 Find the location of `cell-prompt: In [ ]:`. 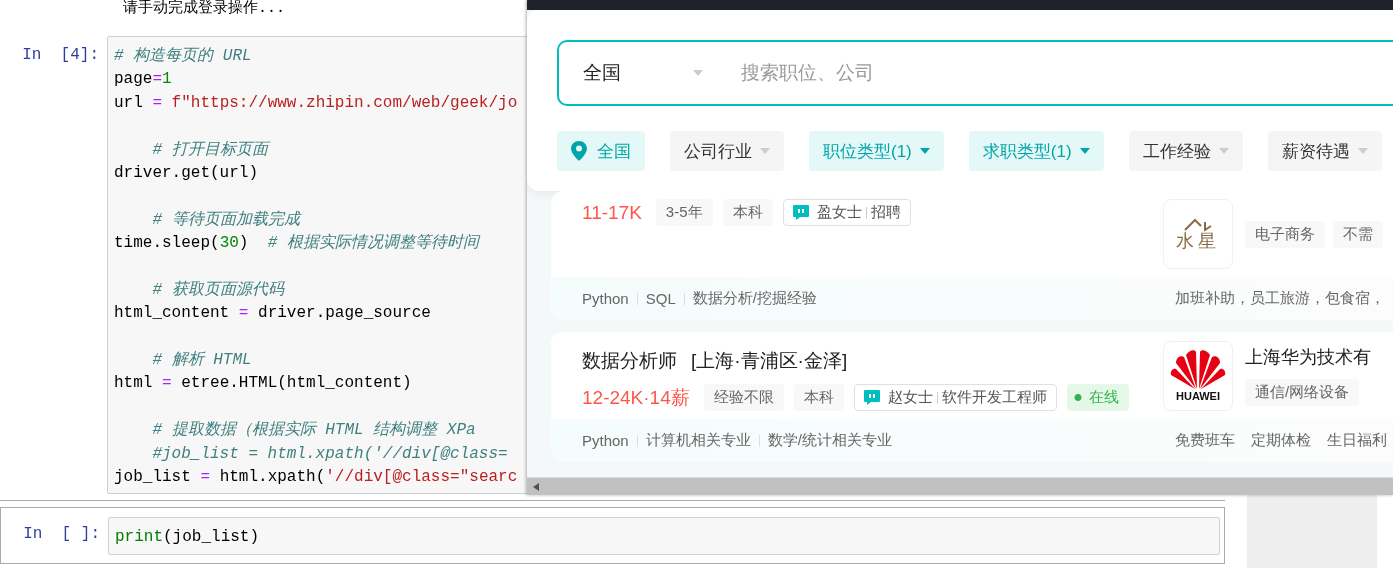

cell-prompt: In [ ]: is located at coordinates (61, 535).